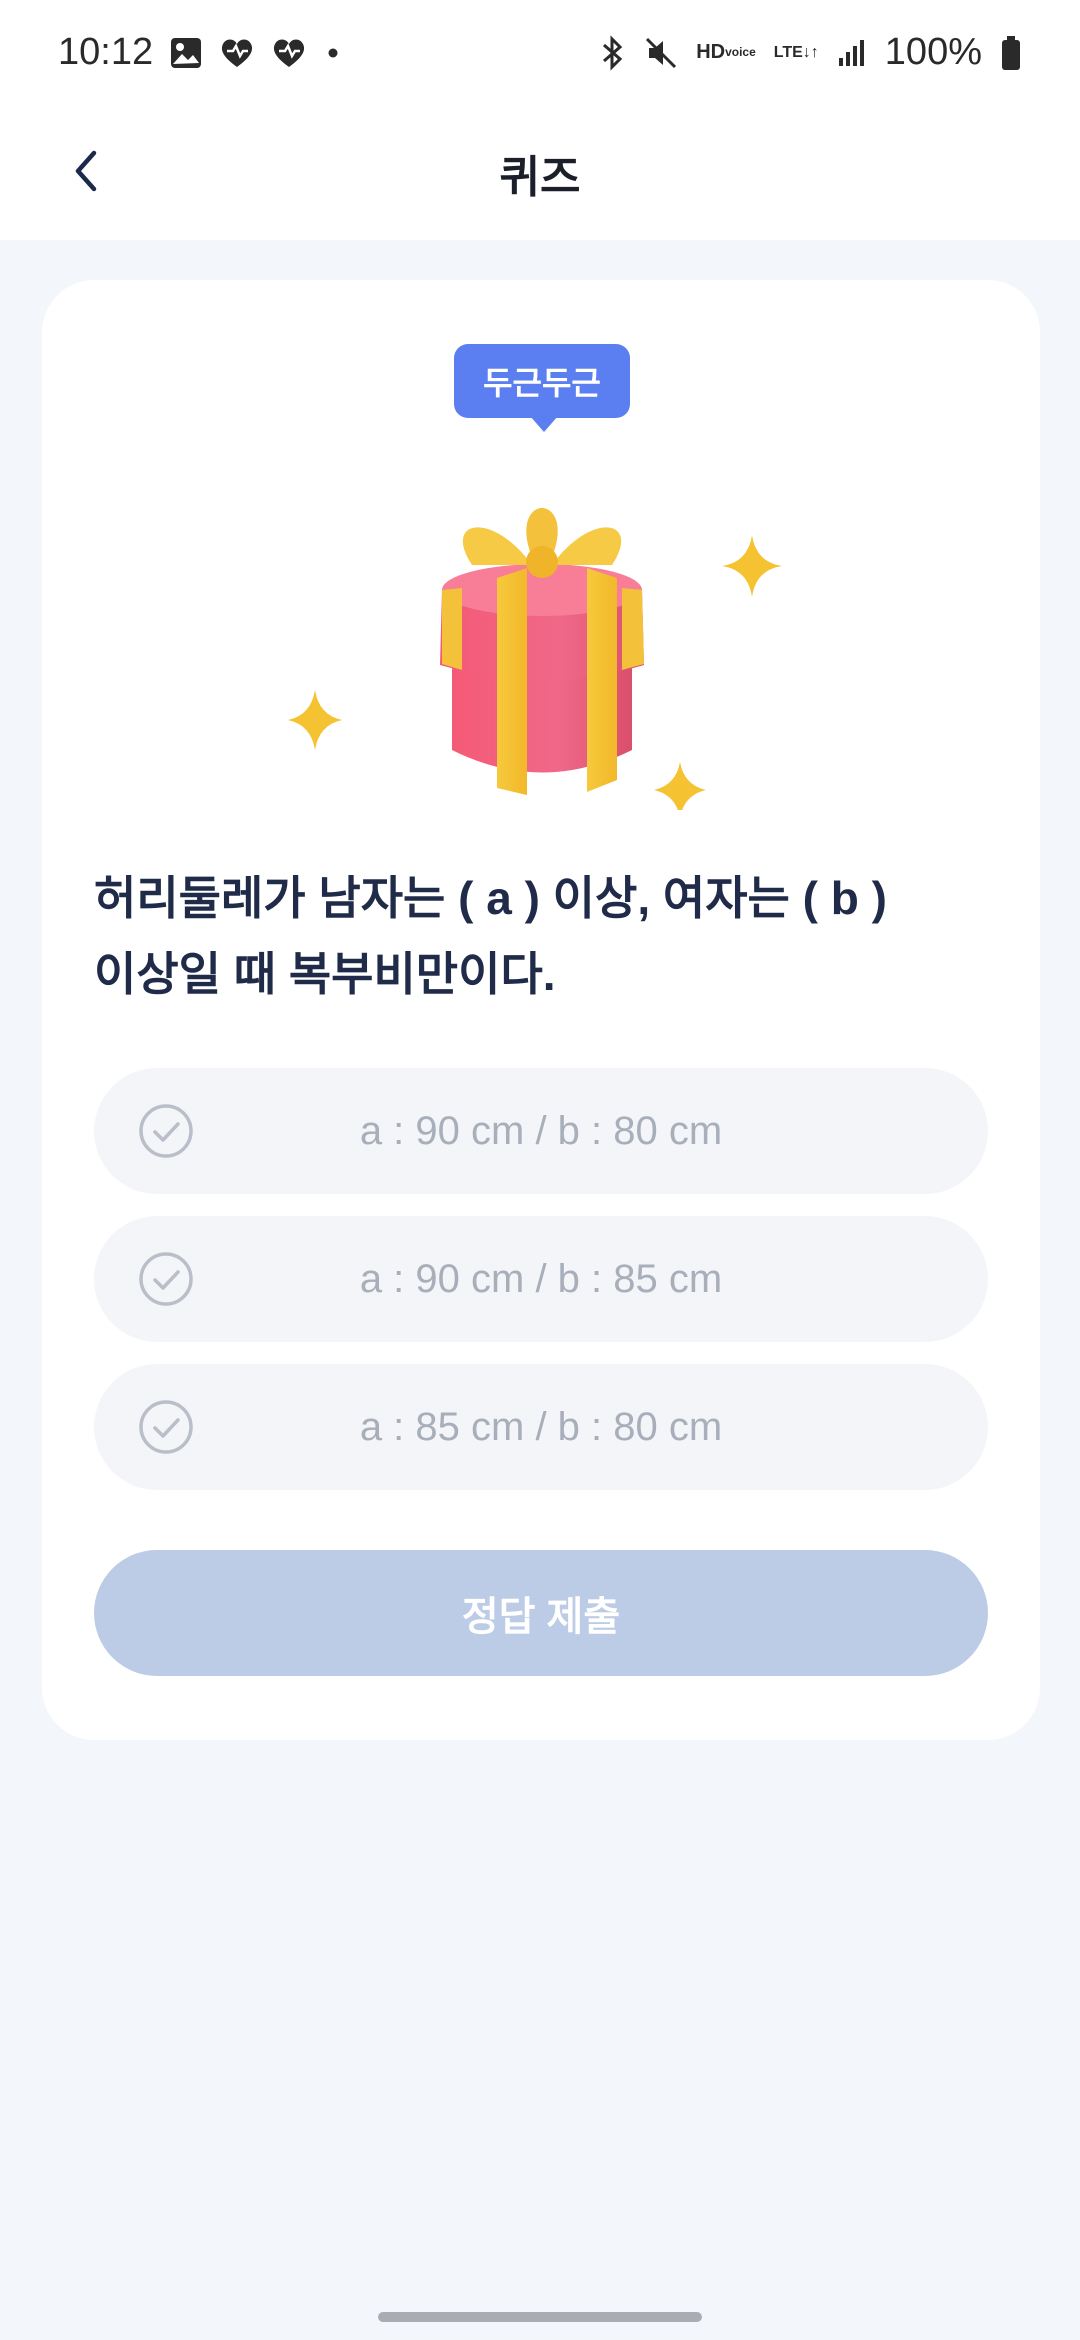  I want to click on answer-option-3: a : 85 cm / b : 80 cm, so click(541, 1427).